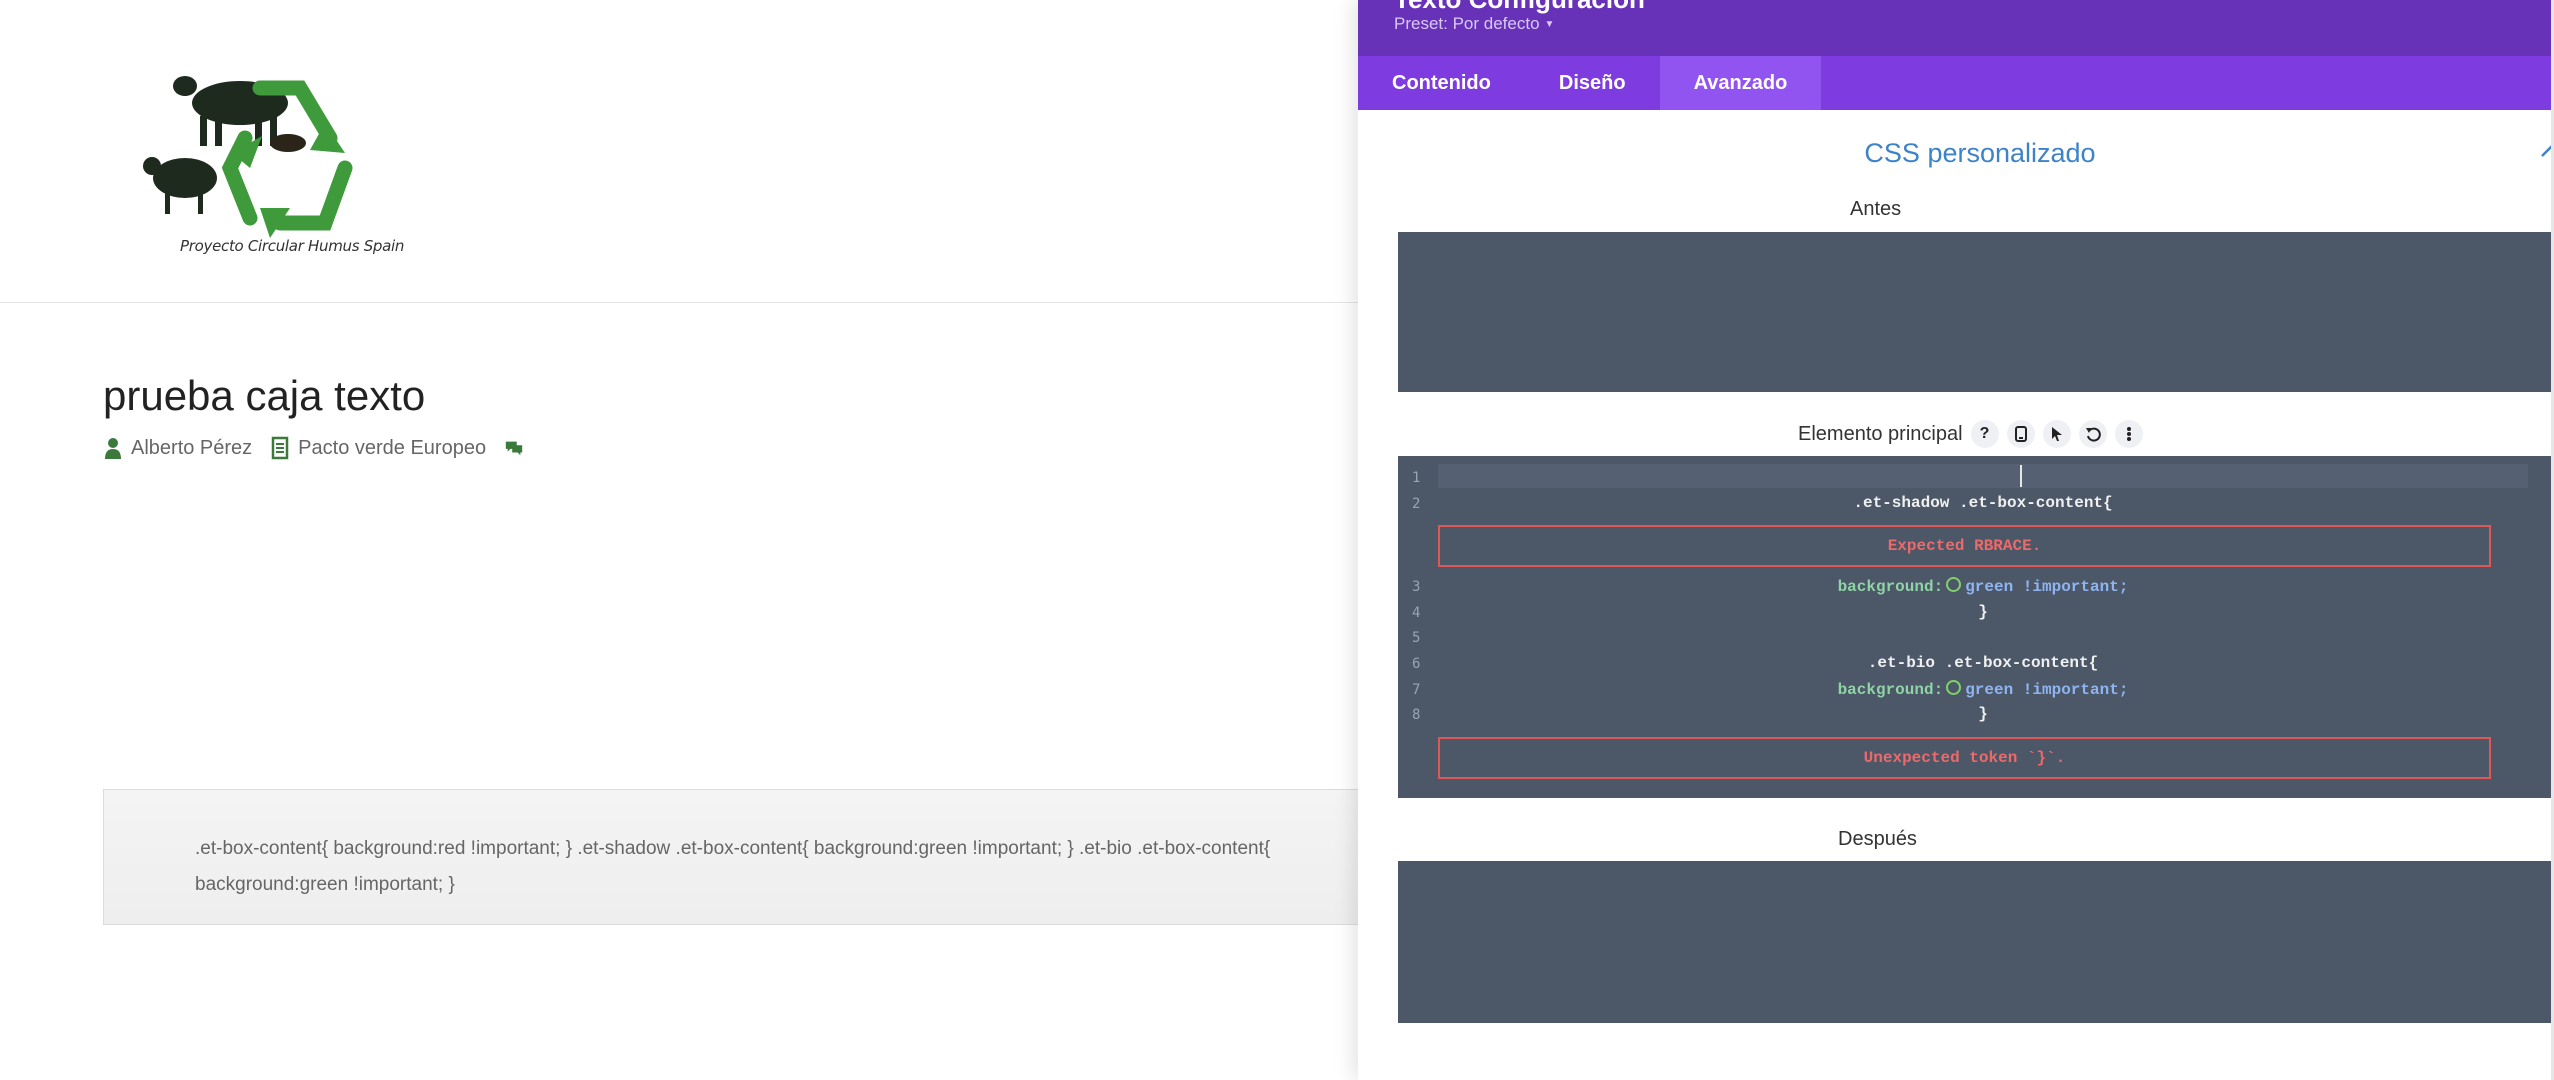  I want to click on compost-icon, so click(288, 143).